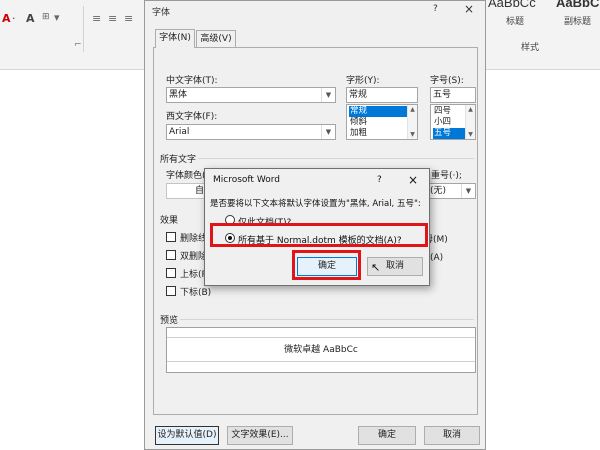 The image size is (600, 450). What do you see at coordinates (171, 237) in the screenshot?
I see `strikethrough-checkbox` at bounding box center [171, 237].